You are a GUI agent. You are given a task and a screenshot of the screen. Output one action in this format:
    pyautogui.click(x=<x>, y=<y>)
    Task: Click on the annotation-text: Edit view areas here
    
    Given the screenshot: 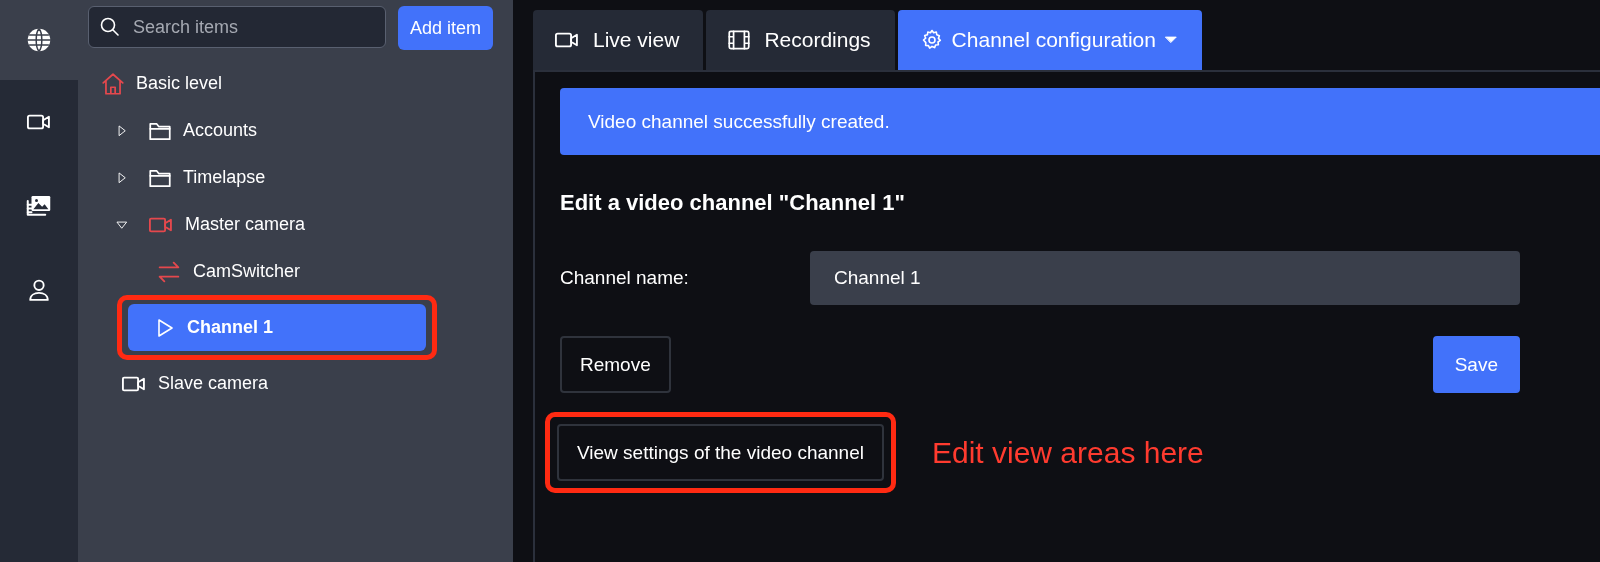 What is the action you would take?
    pyautogui.click(x=1067, y=452)
    